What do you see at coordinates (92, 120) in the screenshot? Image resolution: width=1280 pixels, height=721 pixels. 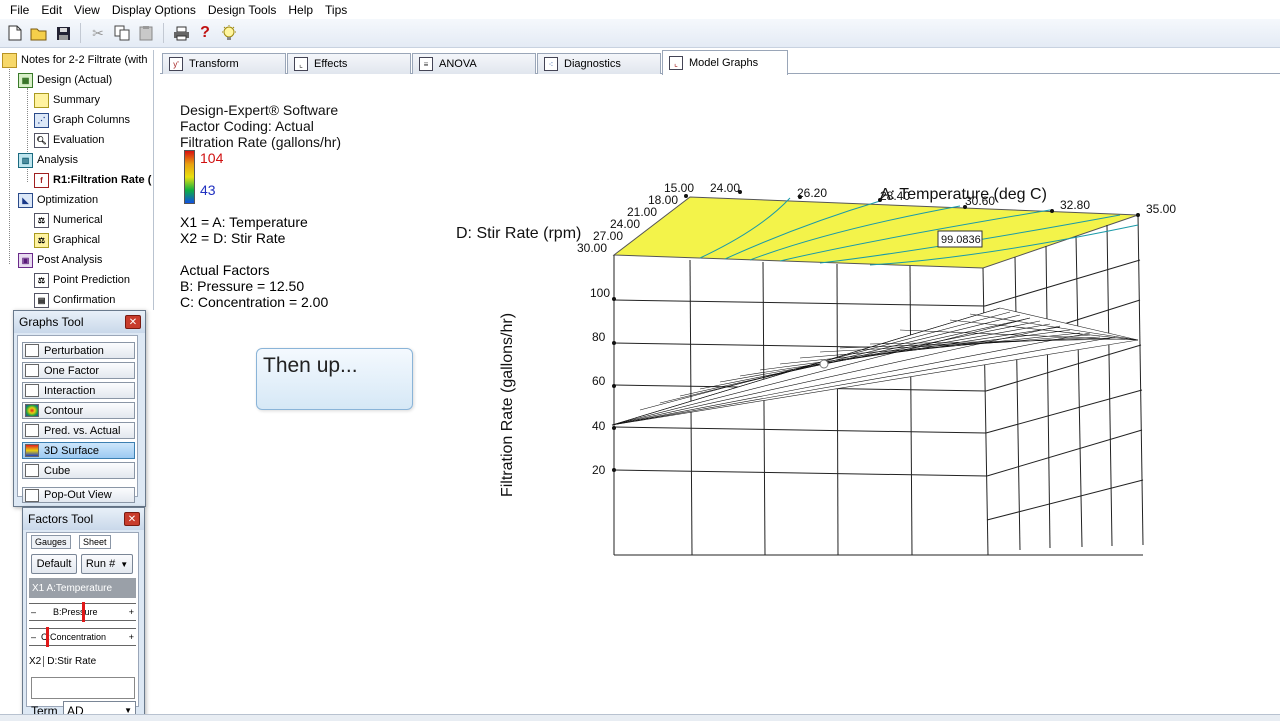 I see `tree-item-label: Graph Columns` at bounding box center [92, 120].